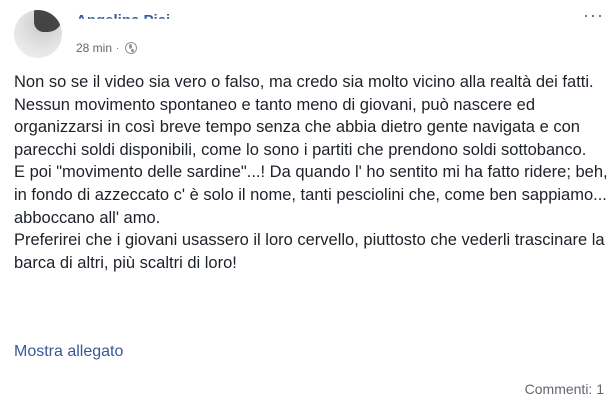  What do you see at coordinates (131, 48) in the screenshot?
I see `globe-icon` at bounding box center [131, 48].